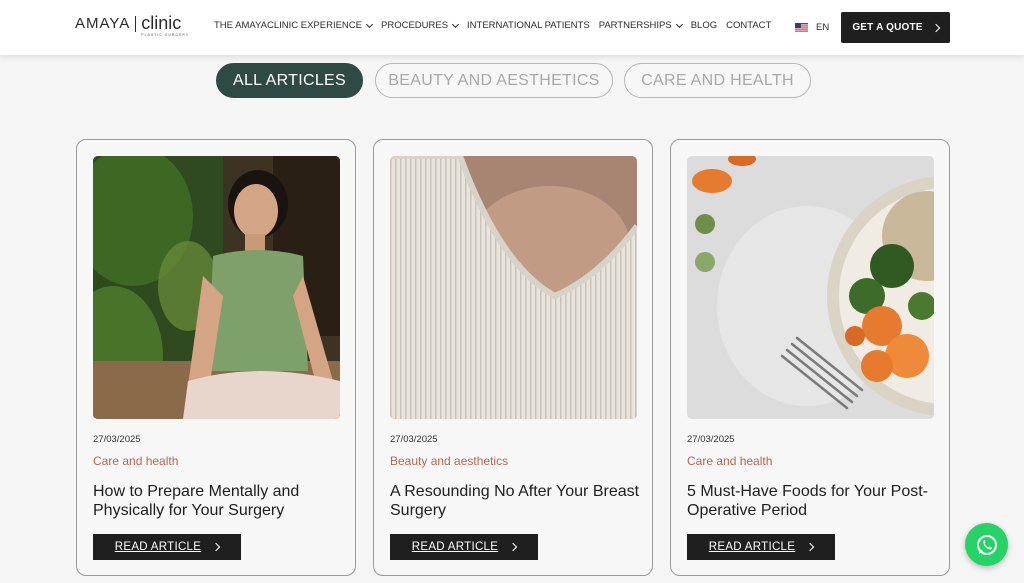  I want to click on get-a-quote-button: GET A QUOTE, so click(895, 27).